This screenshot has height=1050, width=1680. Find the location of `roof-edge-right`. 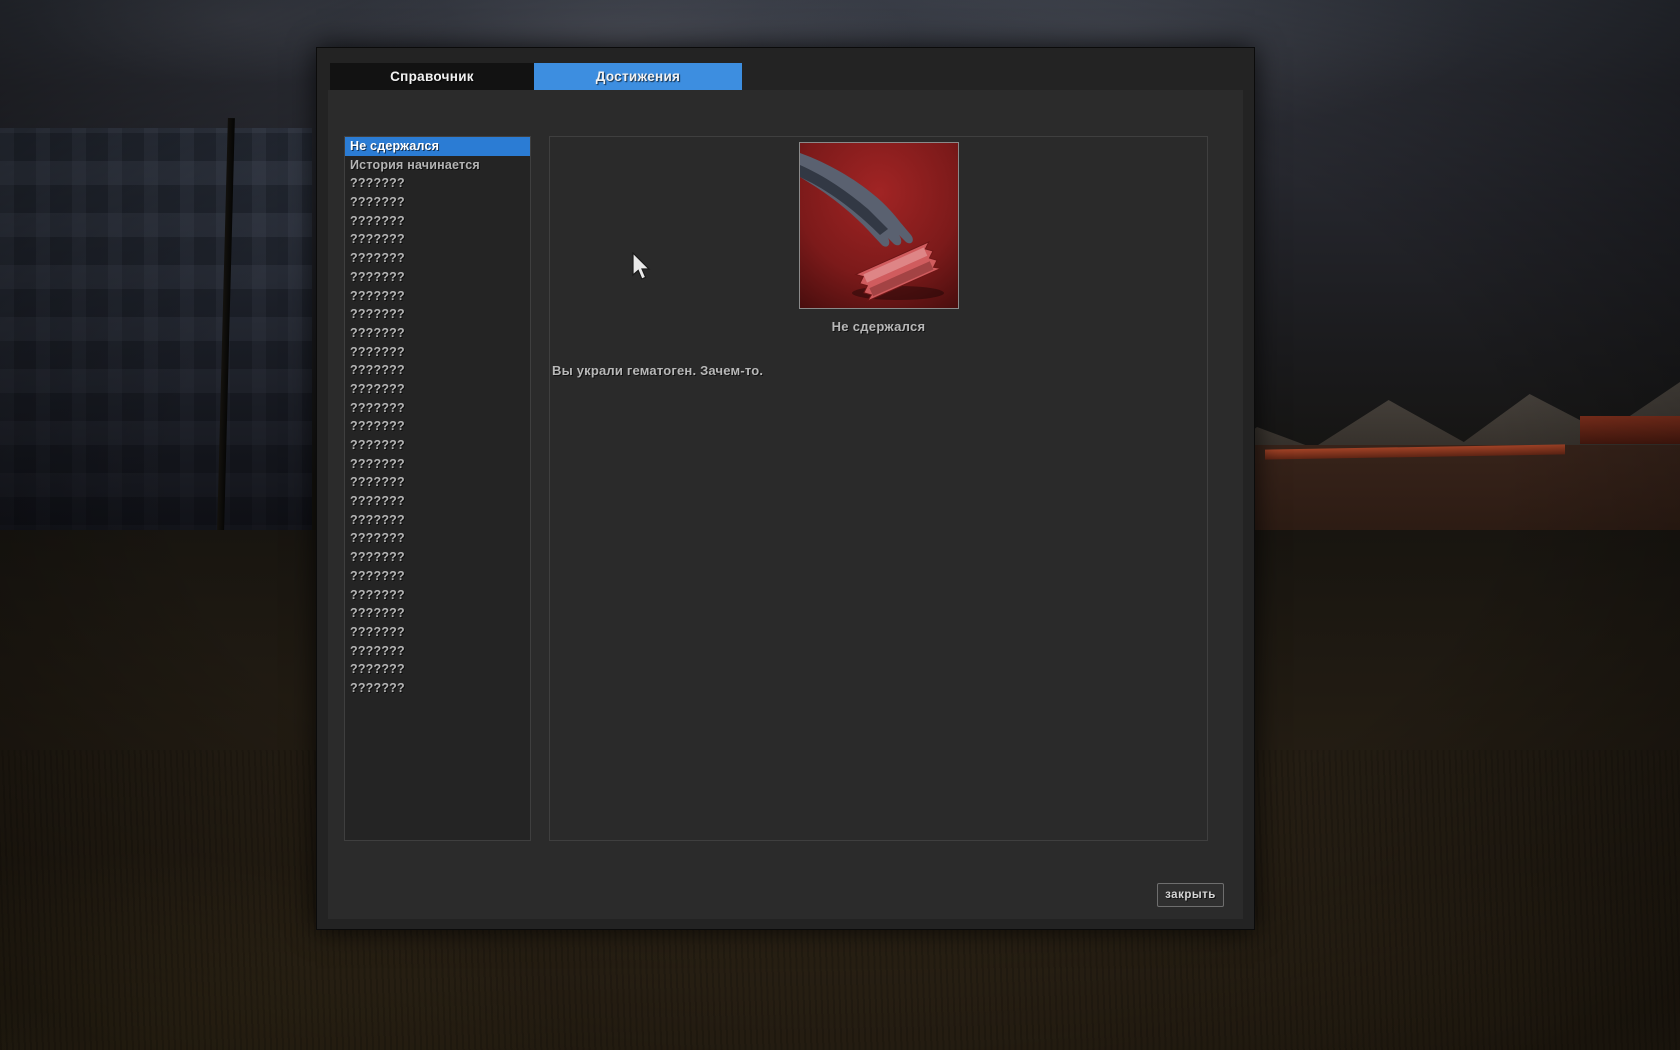

roof-edge-right is located at coordinates (1630, 430).